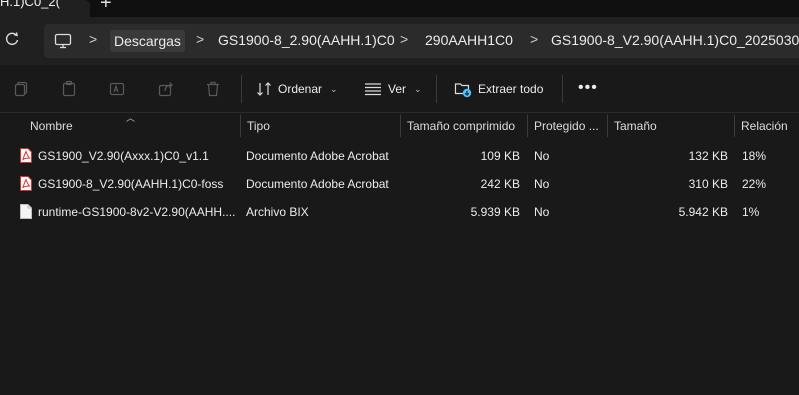 The image size is (799, 395). Describe the element at coordinates (320, 126) in the screenshot. I see `column-header-type: Tipo` at that location.